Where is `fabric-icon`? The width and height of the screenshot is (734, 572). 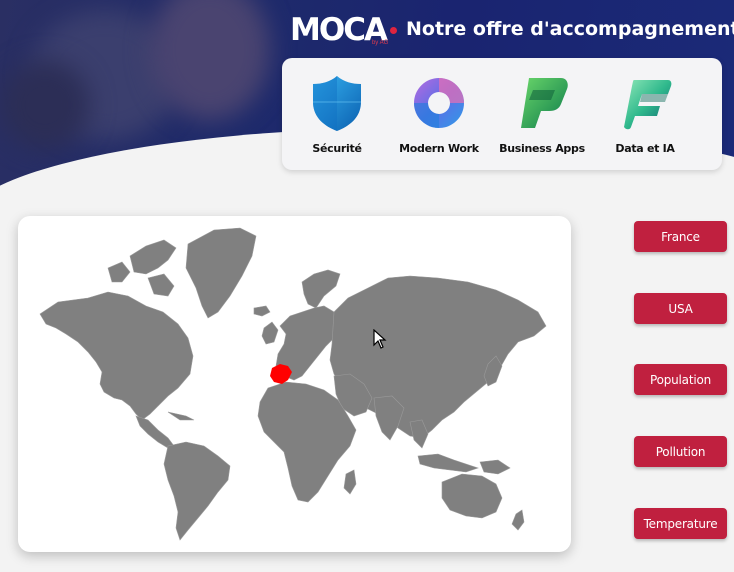 fabric-icon is located at coordinates (648, 105).